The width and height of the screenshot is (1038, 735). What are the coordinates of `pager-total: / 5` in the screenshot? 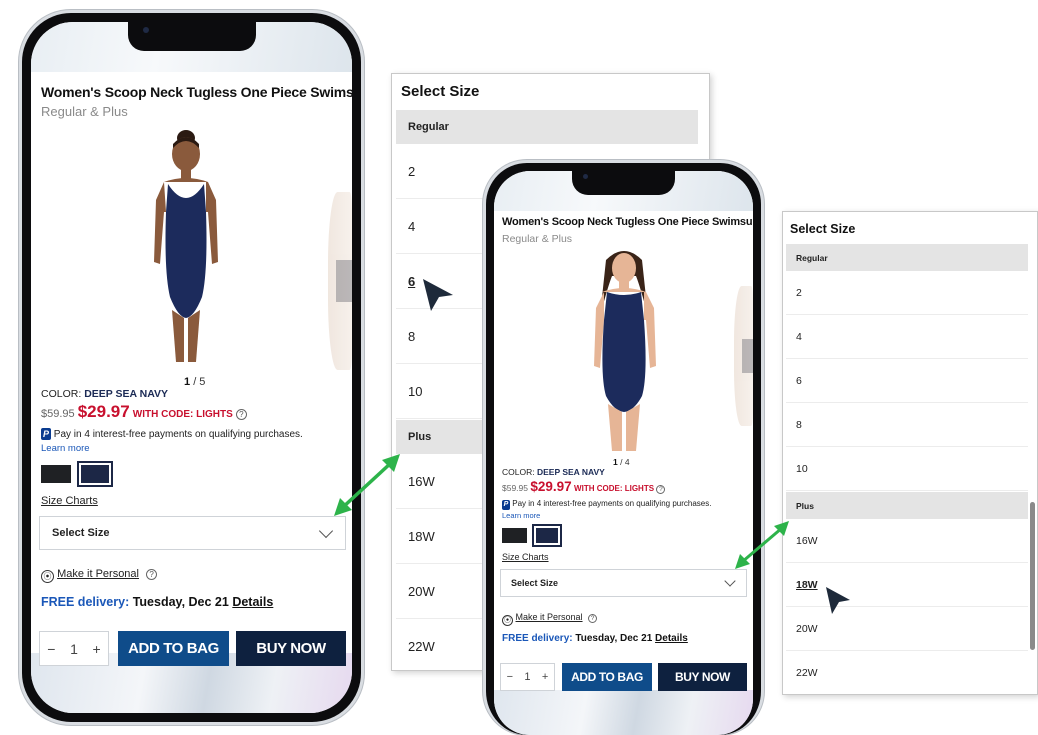 It's located at (199, 382).